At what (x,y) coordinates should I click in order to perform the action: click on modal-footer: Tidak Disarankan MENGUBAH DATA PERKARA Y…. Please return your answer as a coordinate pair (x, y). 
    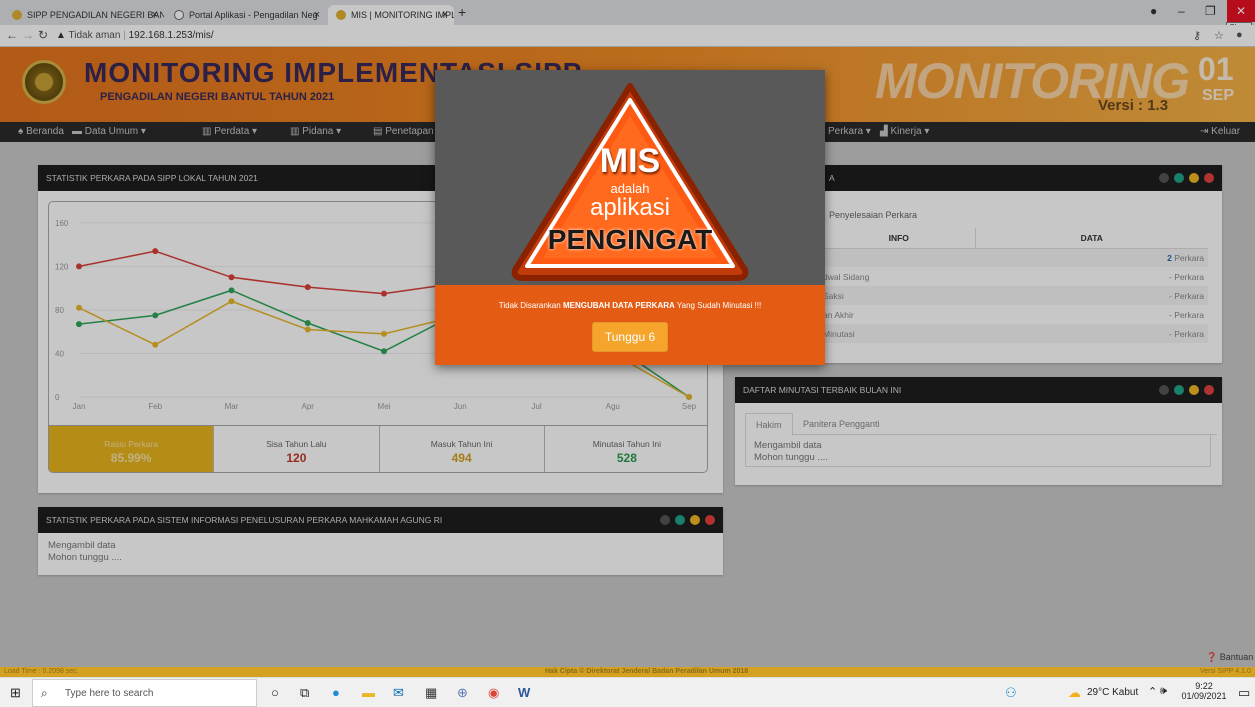
    Looking at the image, I should click on (630, 325).